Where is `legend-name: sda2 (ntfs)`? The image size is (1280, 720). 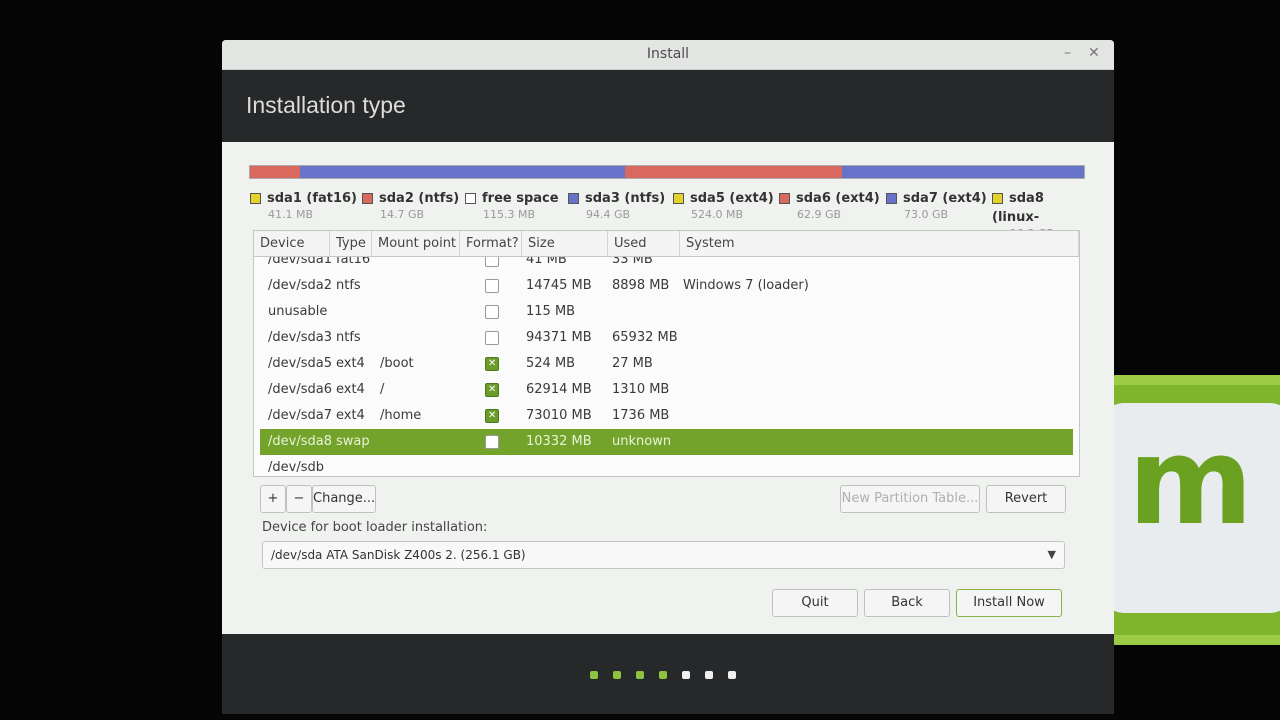
legend-name: sda2 (ntfs) is located at coordinates (419, 198).